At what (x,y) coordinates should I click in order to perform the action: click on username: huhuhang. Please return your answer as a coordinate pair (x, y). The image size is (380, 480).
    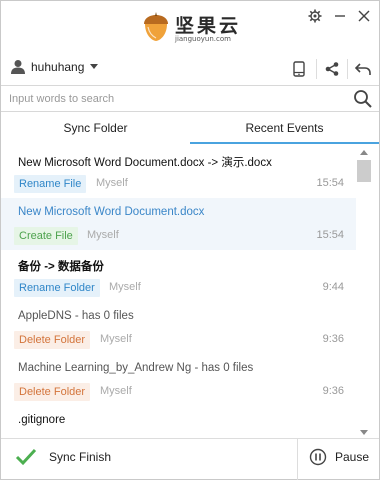
    Looking at the image, I should click on (58, 67).